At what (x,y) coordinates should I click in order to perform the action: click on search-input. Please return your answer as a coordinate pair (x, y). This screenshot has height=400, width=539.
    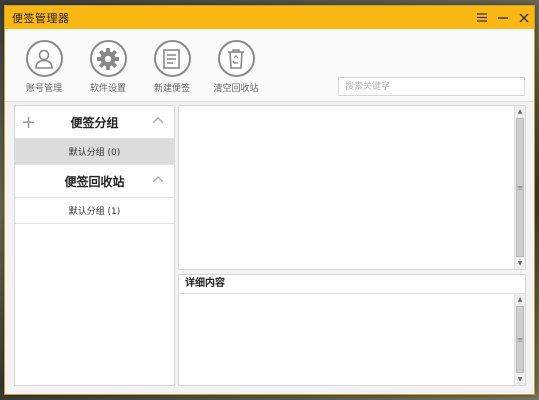
    Looking at the image, I should click on (431, 86).